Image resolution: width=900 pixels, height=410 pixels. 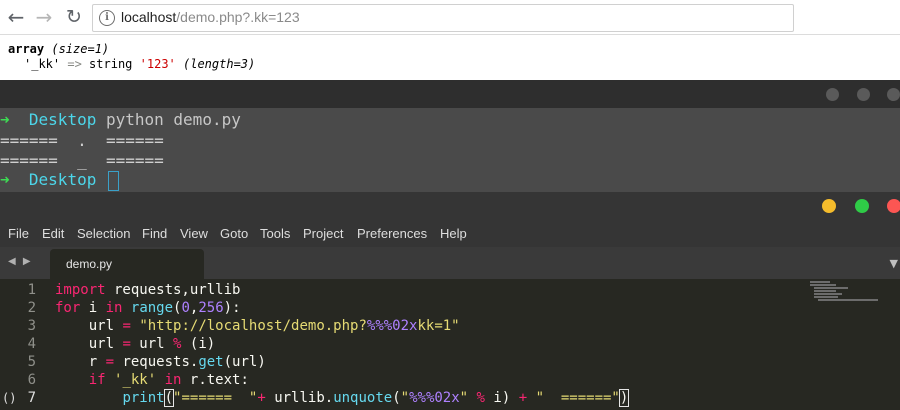 I want to click on browser-toolbar: ← → ↻ i localhost/demo.php?.kk=123, so click(x=450, y=17).